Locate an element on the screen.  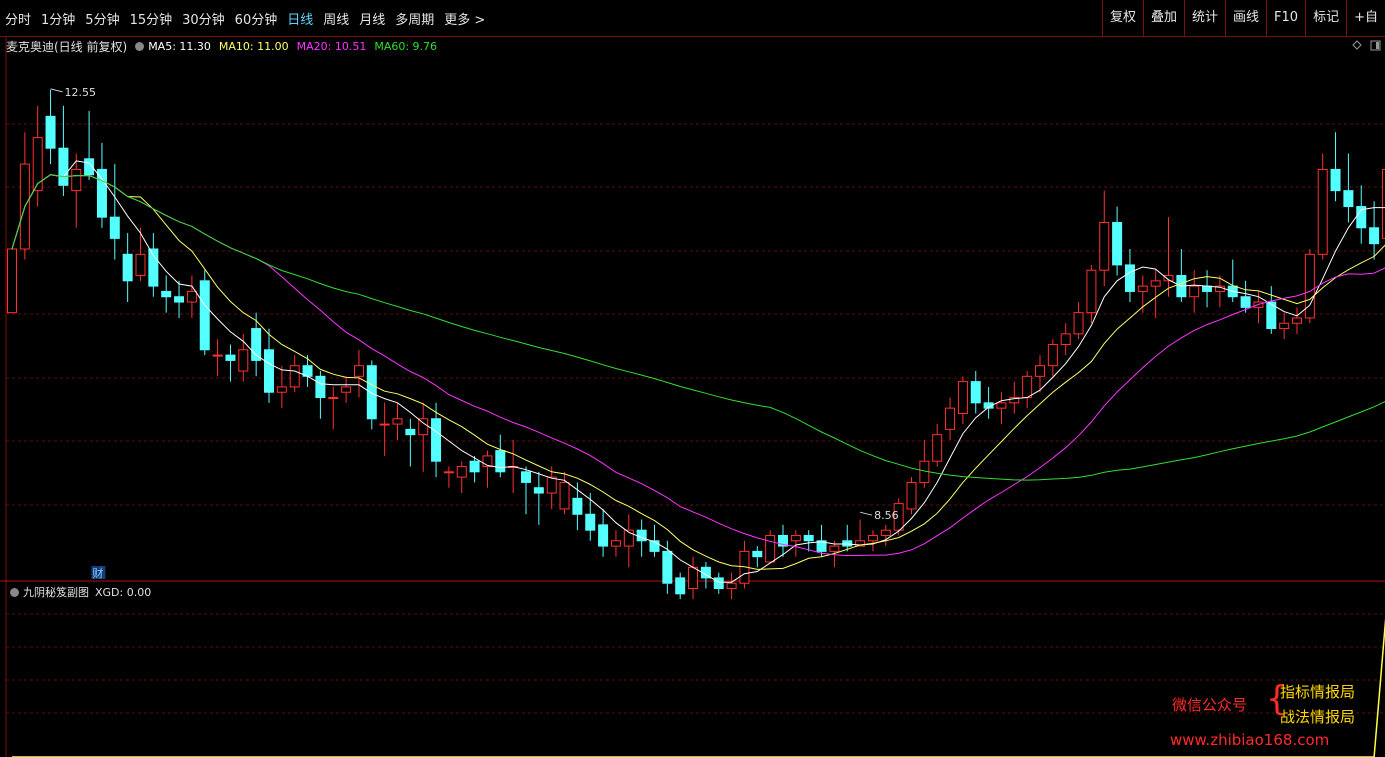
annotation-label-1: 8.56 is located at coordinates (886, 515).